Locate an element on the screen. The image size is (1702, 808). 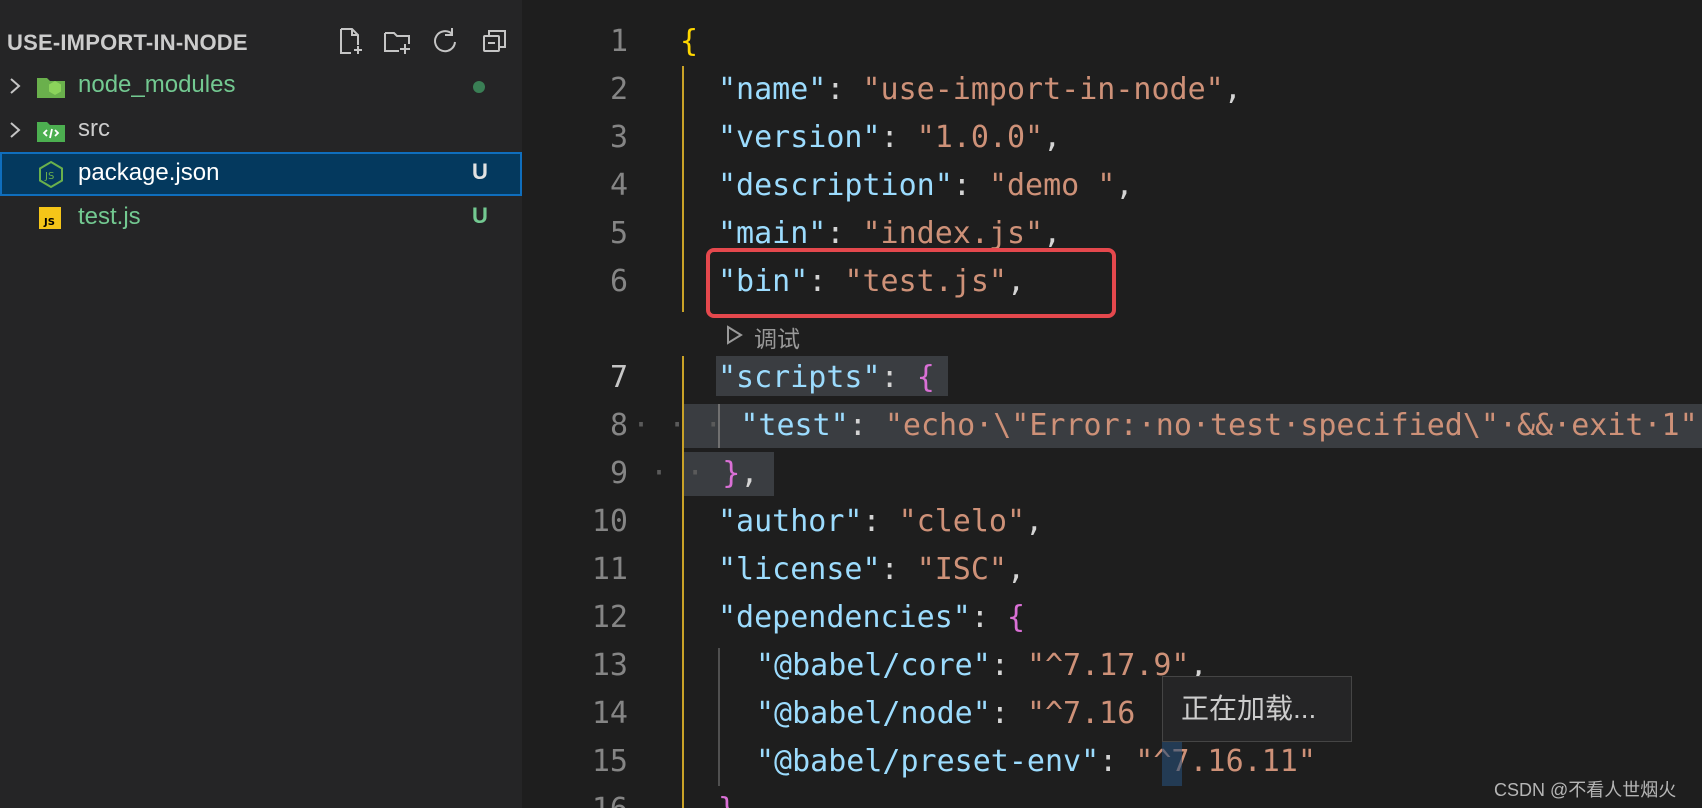
json-string: "index.js" is located at coordinates (953, 233).